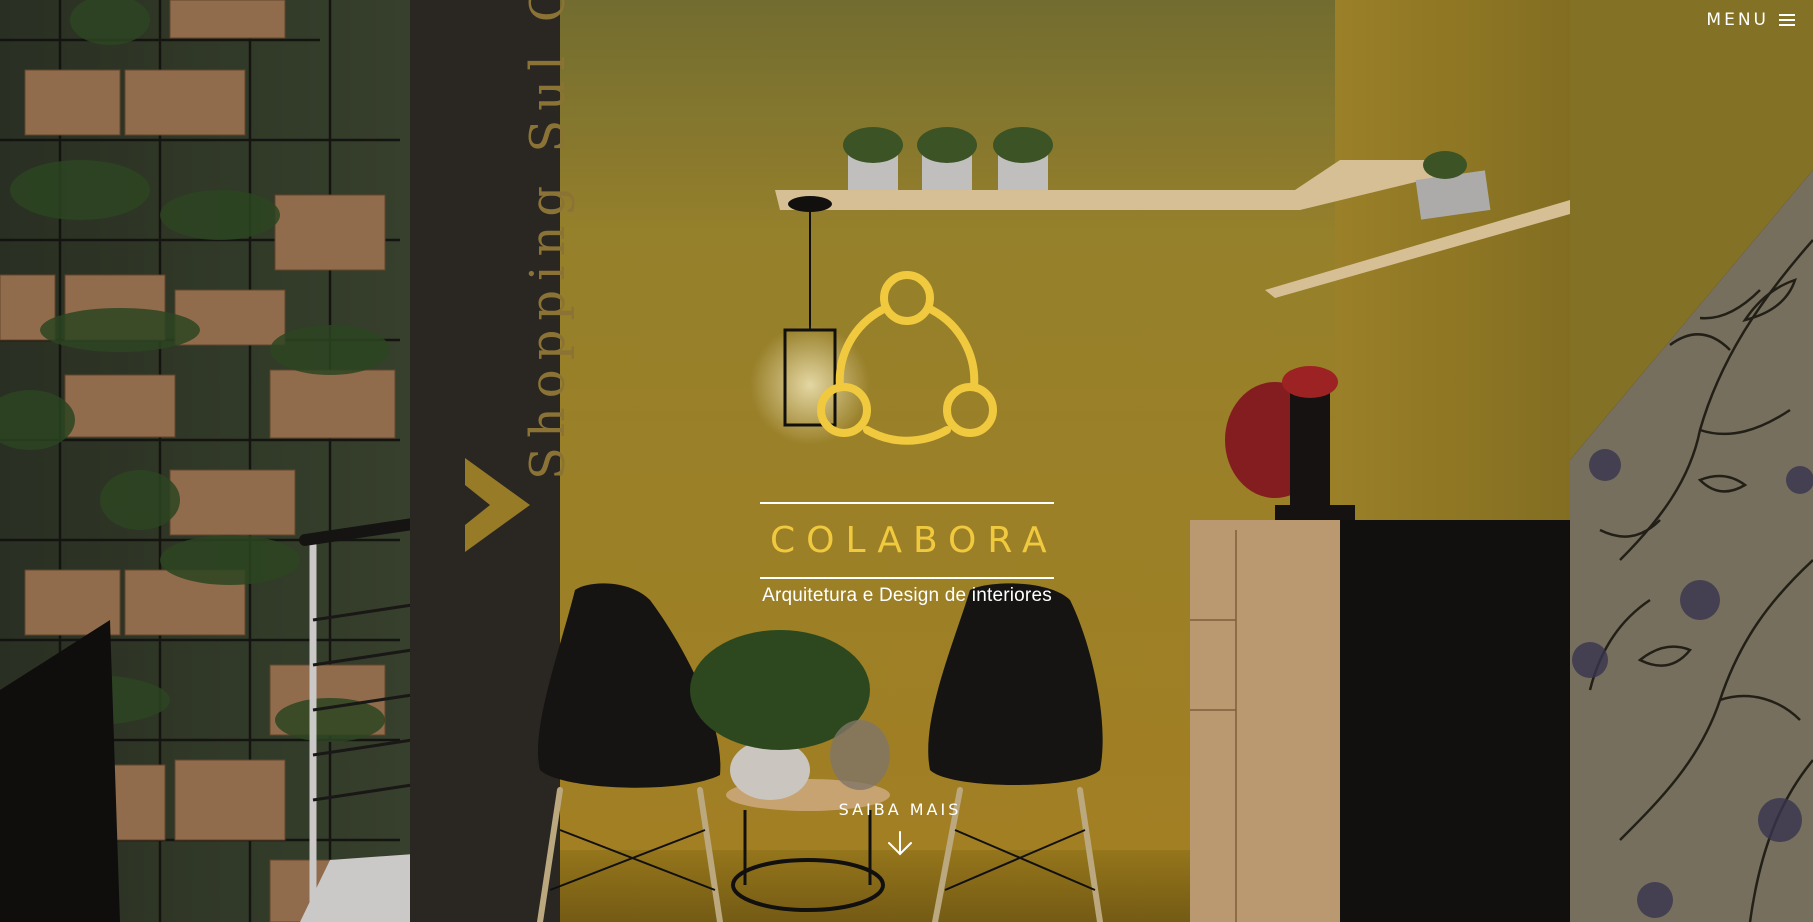  What do you see at coordinates (914, 540) in the screenshot?
I see `brand-name: COLABORA` at bounding box center [914, 540].